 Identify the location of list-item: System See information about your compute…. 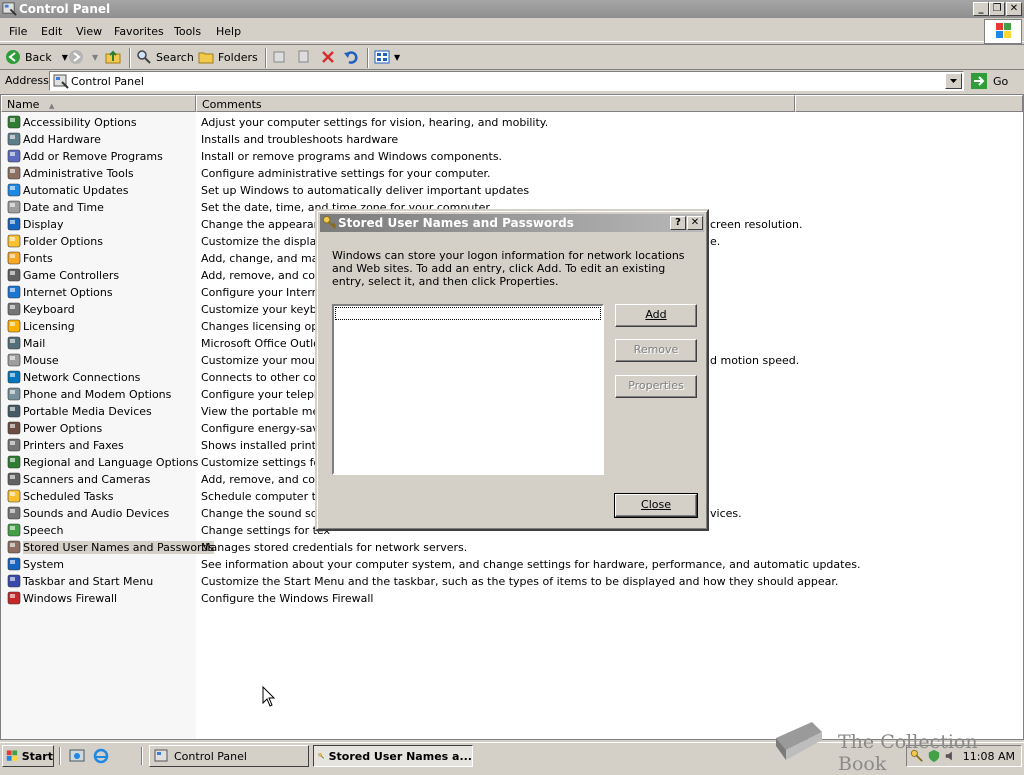
(512, 564).